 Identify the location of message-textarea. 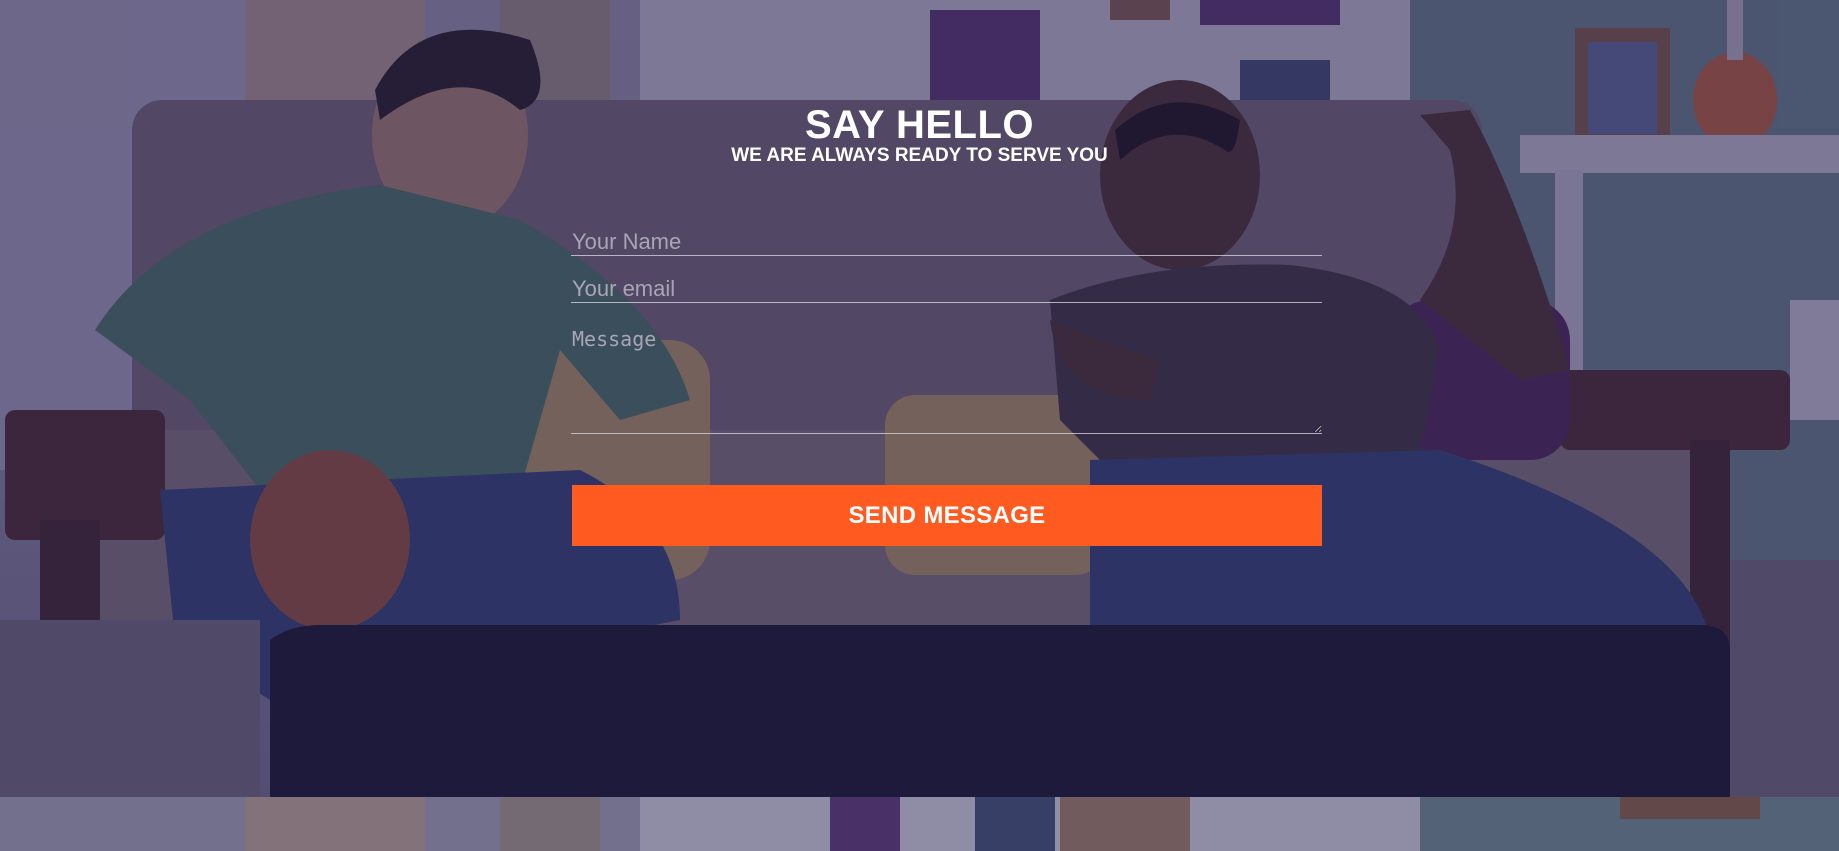
(946, 379).